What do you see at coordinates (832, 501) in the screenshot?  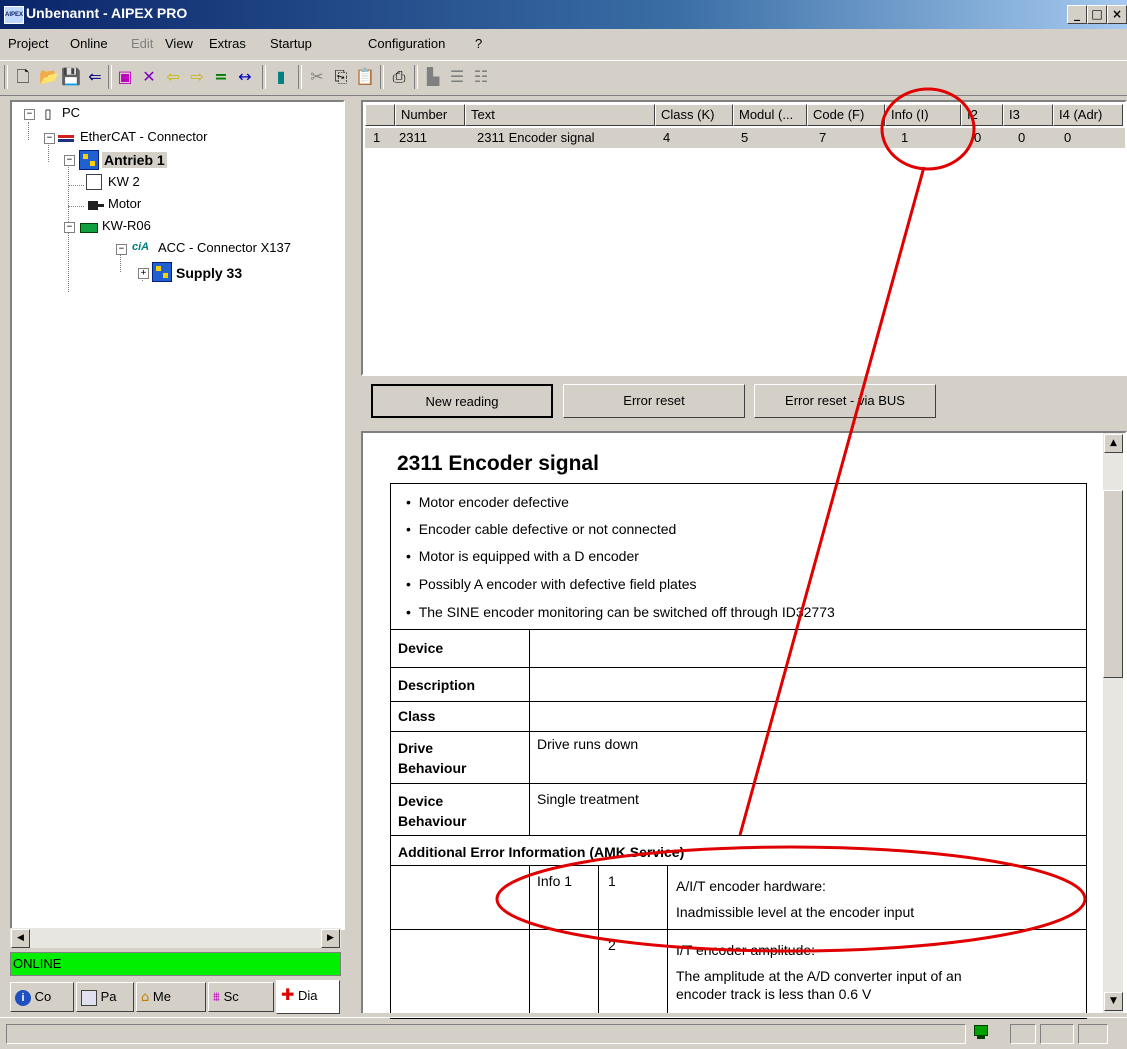 I see `annotation-line` at bounding box center [832, 501].